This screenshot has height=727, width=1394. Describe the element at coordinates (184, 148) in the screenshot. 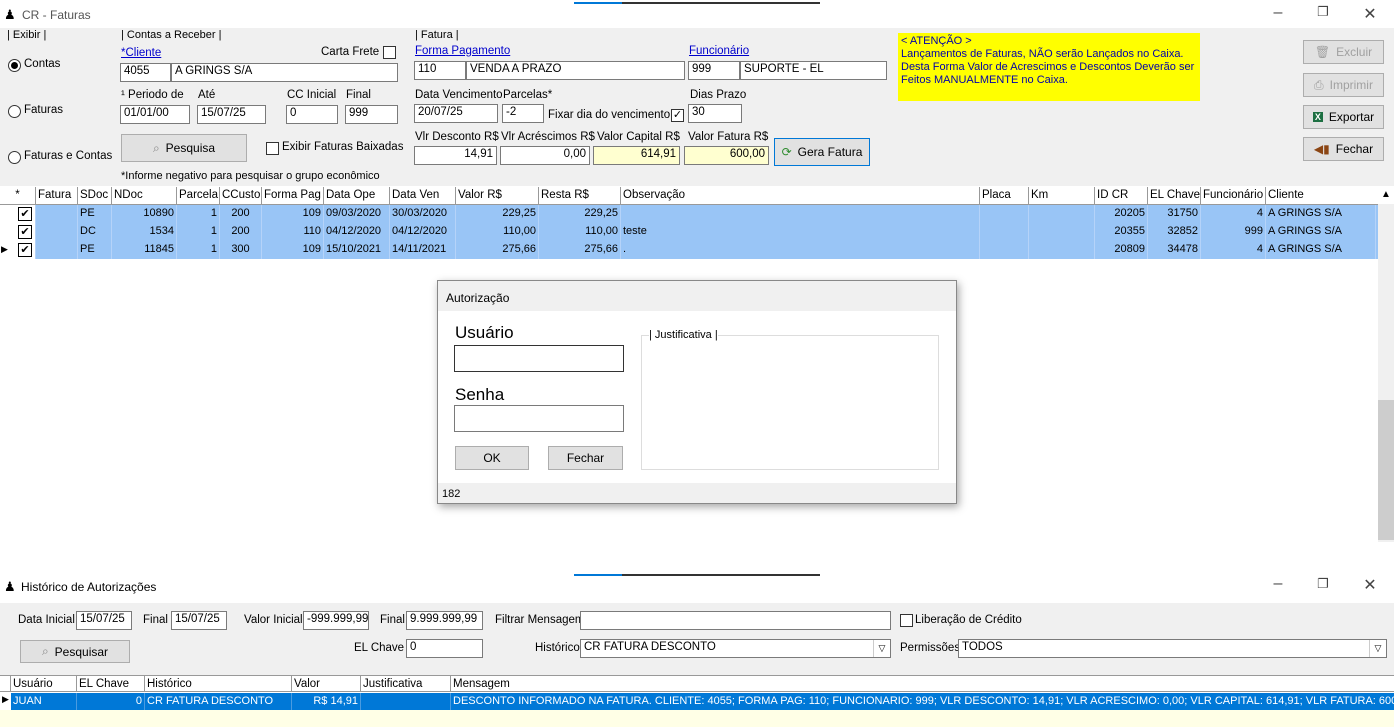

I see `pesquisa-button: ⌕ Pesquisa` at that location.